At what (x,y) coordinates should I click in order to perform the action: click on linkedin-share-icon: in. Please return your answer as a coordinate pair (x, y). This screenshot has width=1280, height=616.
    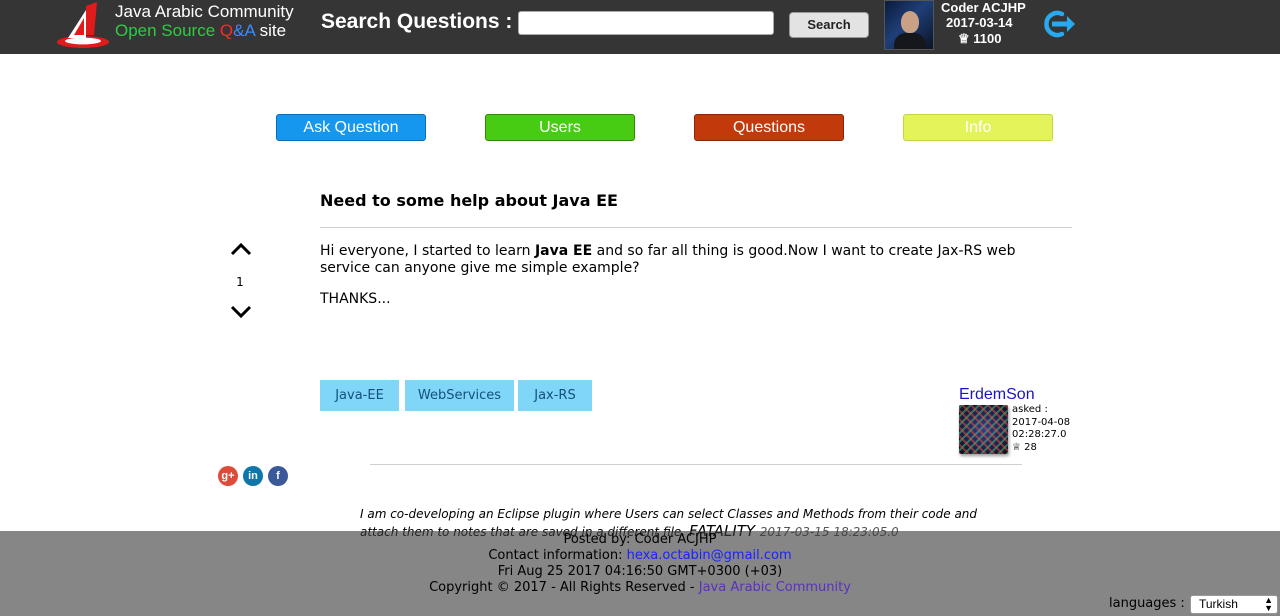
    Looking at the image, I should click on (253, 476).